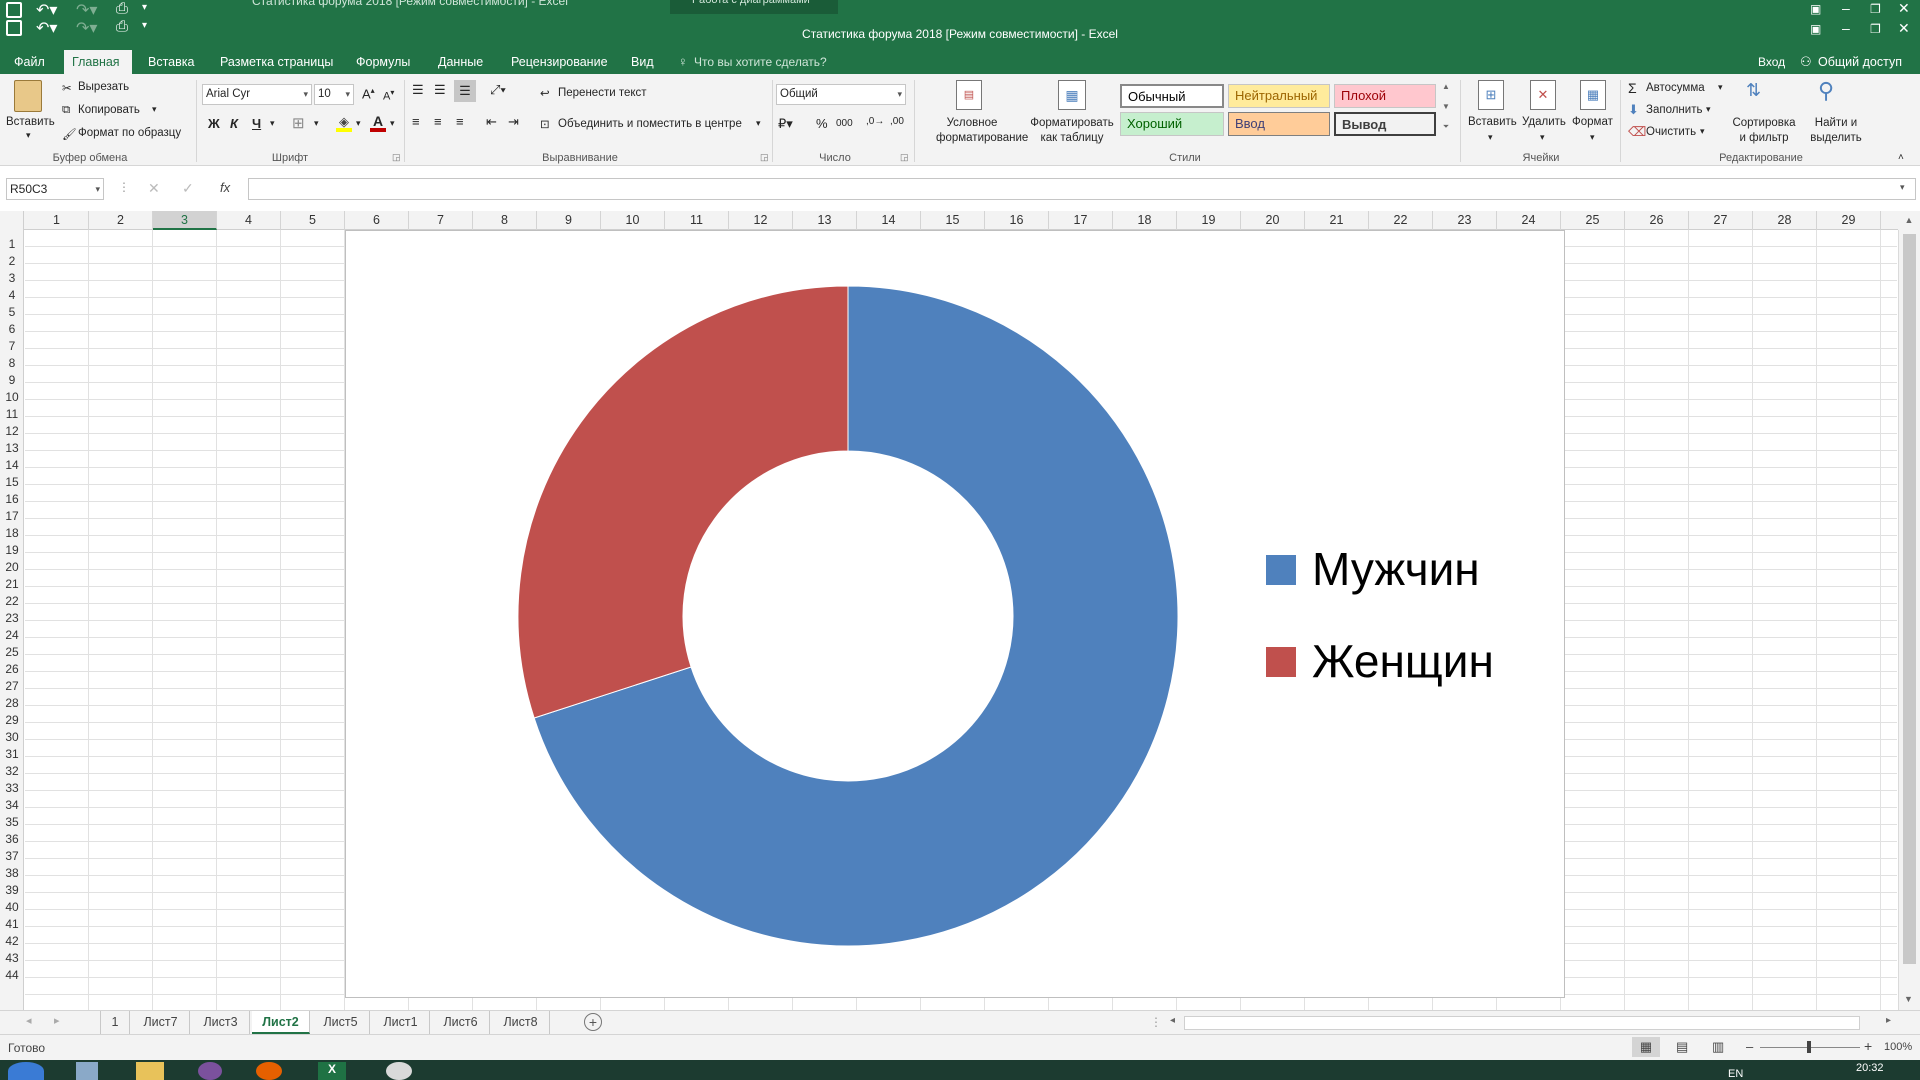 The height and width of the screenshot is (1080, 1920). I want to click on column-header: 7, so click(441, 220).